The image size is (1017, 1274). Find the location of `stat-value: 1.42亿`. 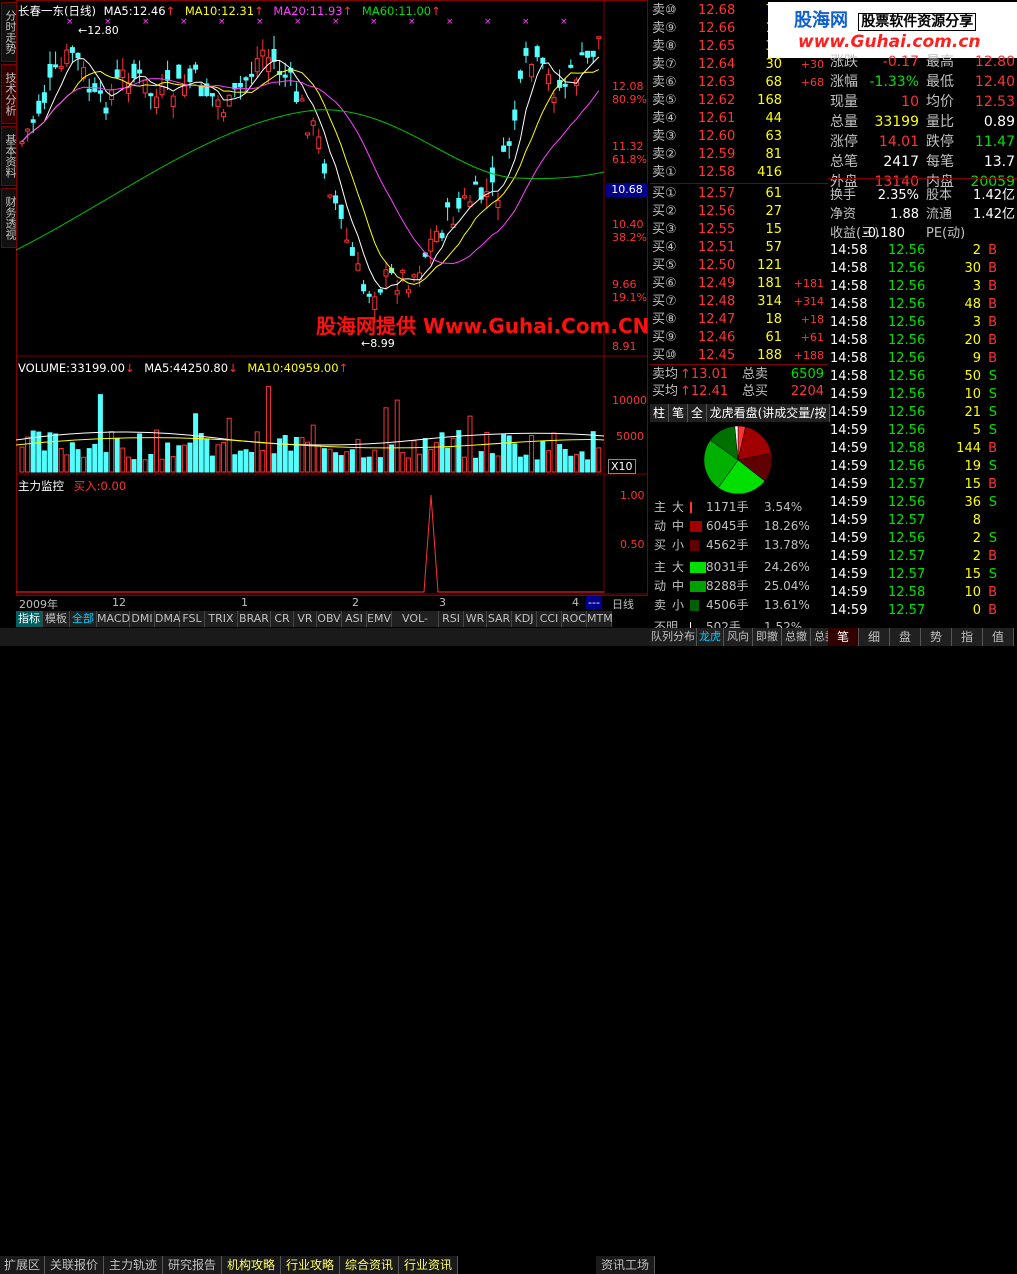

stat-value: 1.42亿 is located at coordinates (994, 214).